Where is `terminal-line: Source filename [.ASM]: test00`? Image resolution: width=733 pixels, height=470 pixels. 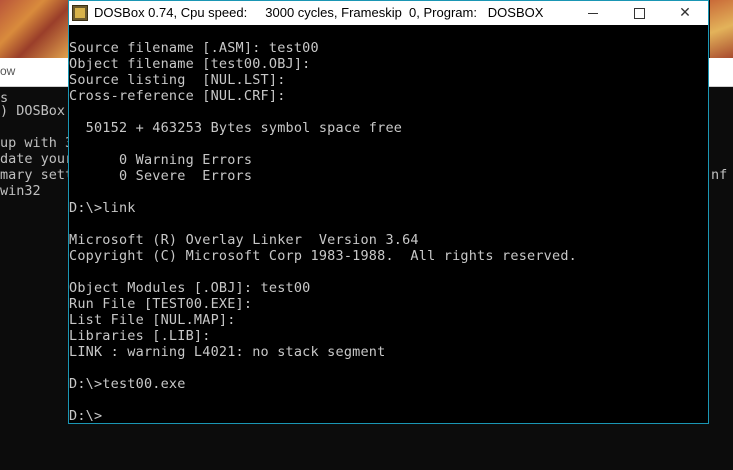
terminal-line: Source filename [.ASM]: test00 is located at coordinates (194, 48).